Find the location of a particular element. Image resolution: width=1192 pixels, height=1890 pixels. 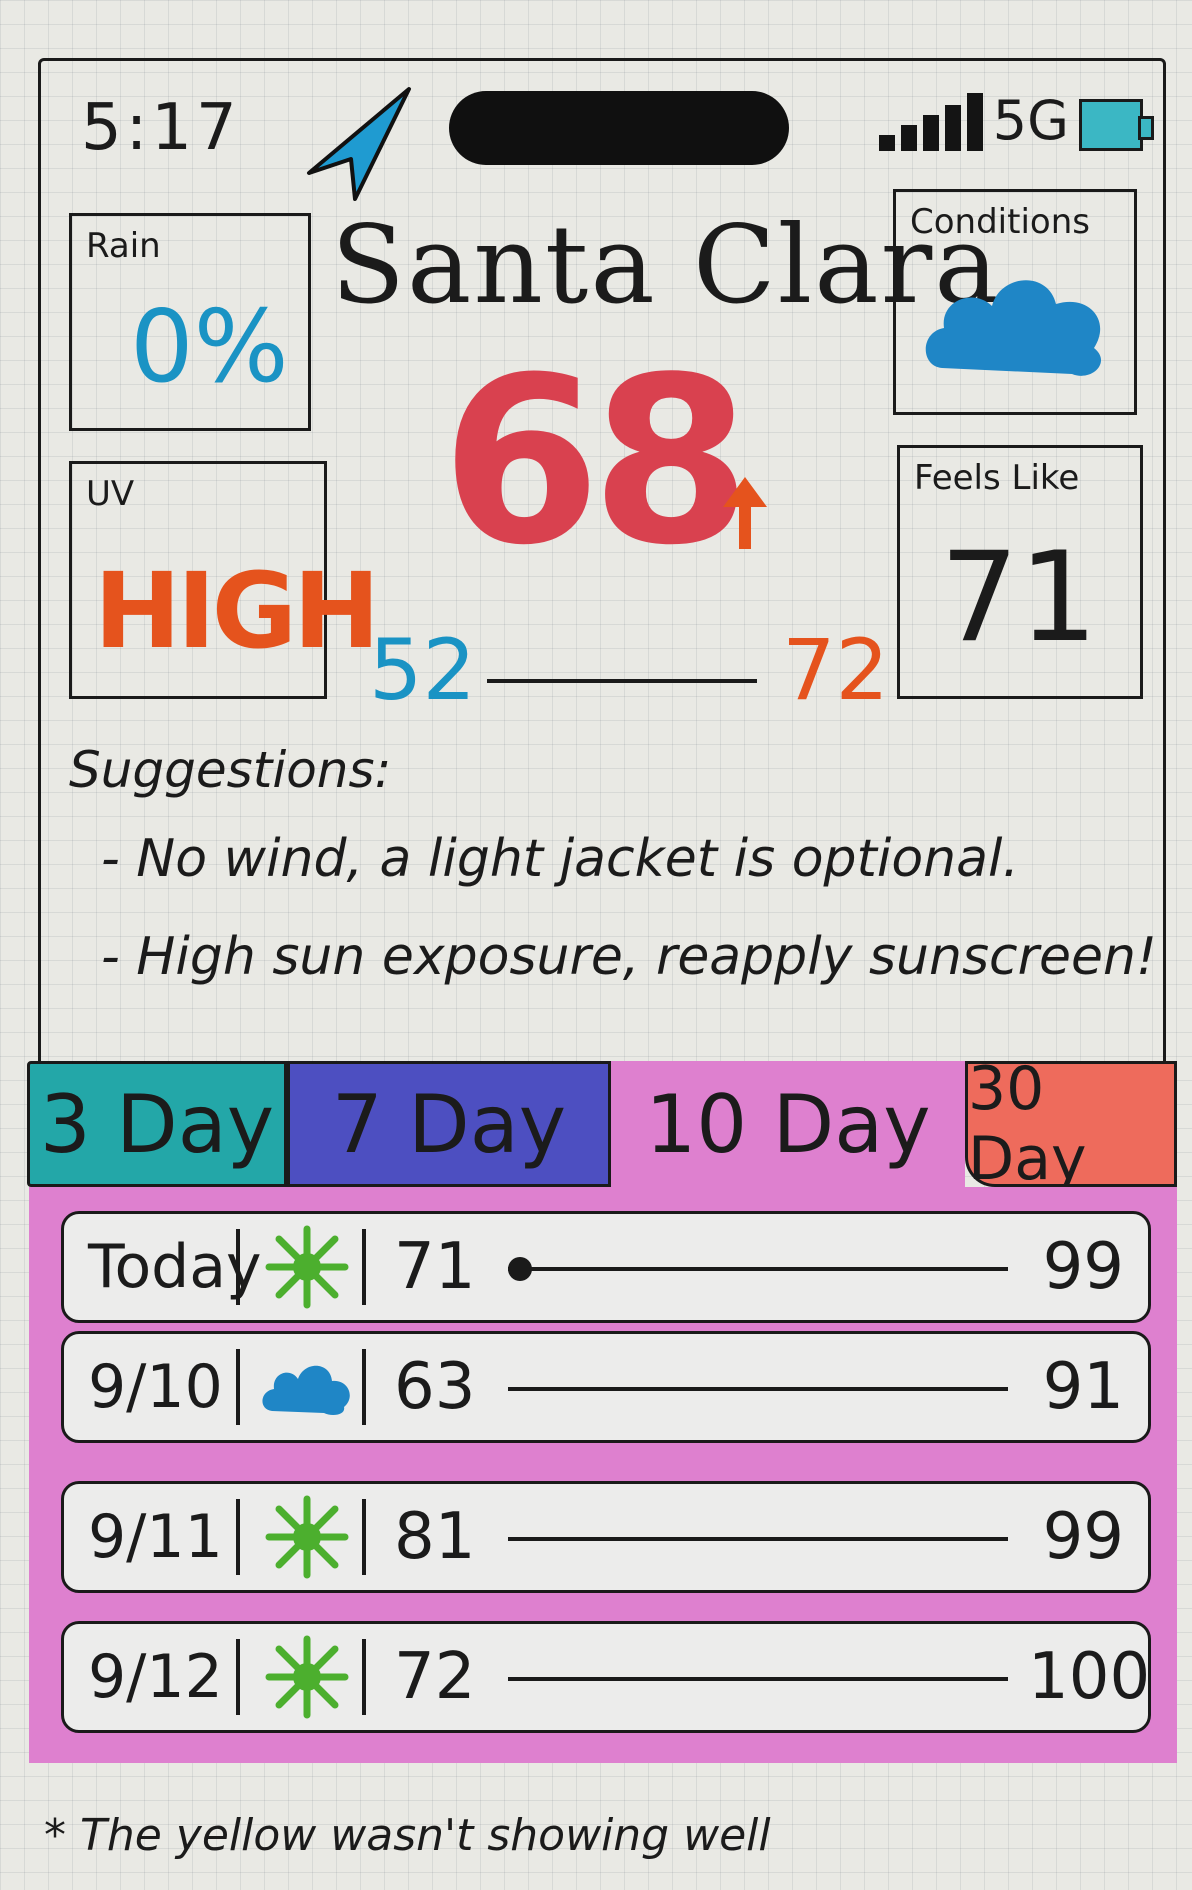

signal-icon is located at coordinates (930, 121).